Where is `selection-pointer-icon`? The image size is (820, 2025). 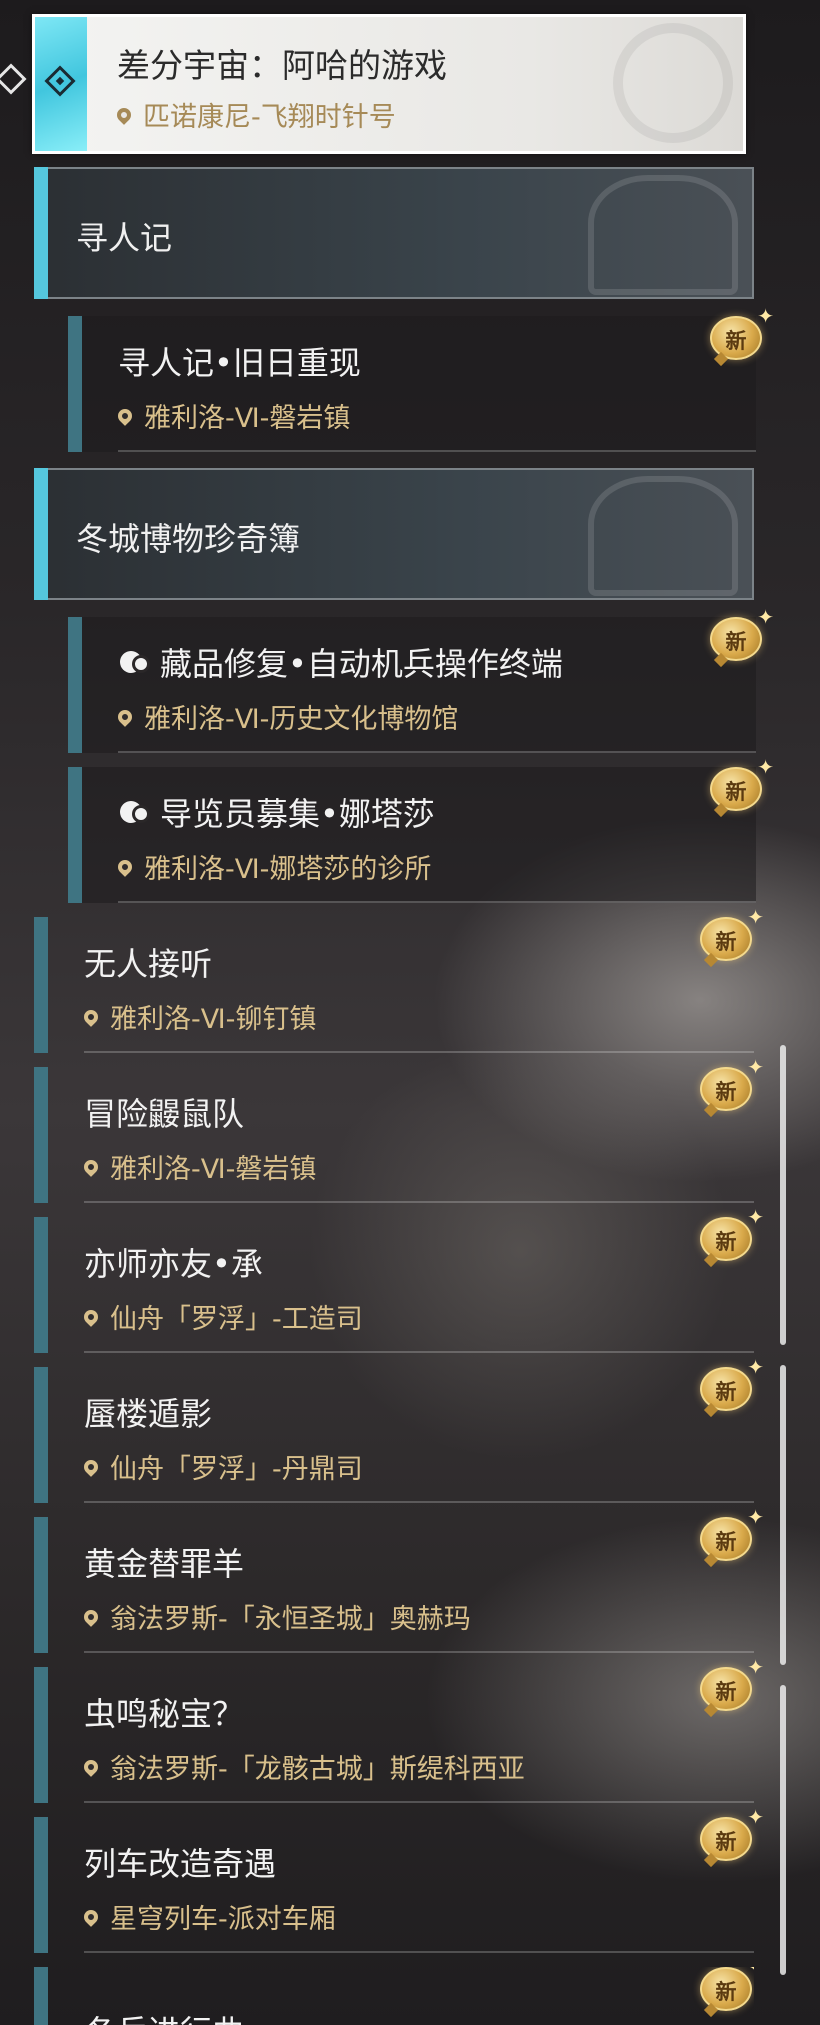 selection-pointer-icon is located at coordinates (13, 79).